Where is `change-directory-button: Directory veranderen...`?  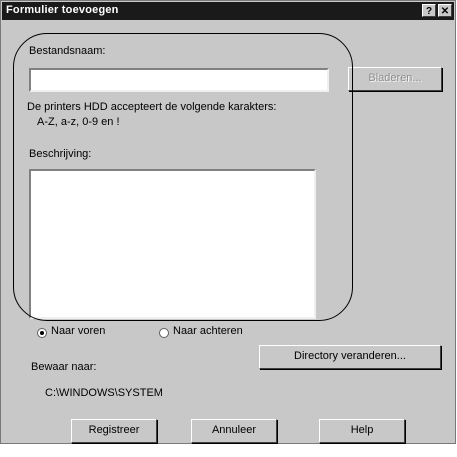 change-directory-button: Directory veranderen... is located at coordinates (350, 357).